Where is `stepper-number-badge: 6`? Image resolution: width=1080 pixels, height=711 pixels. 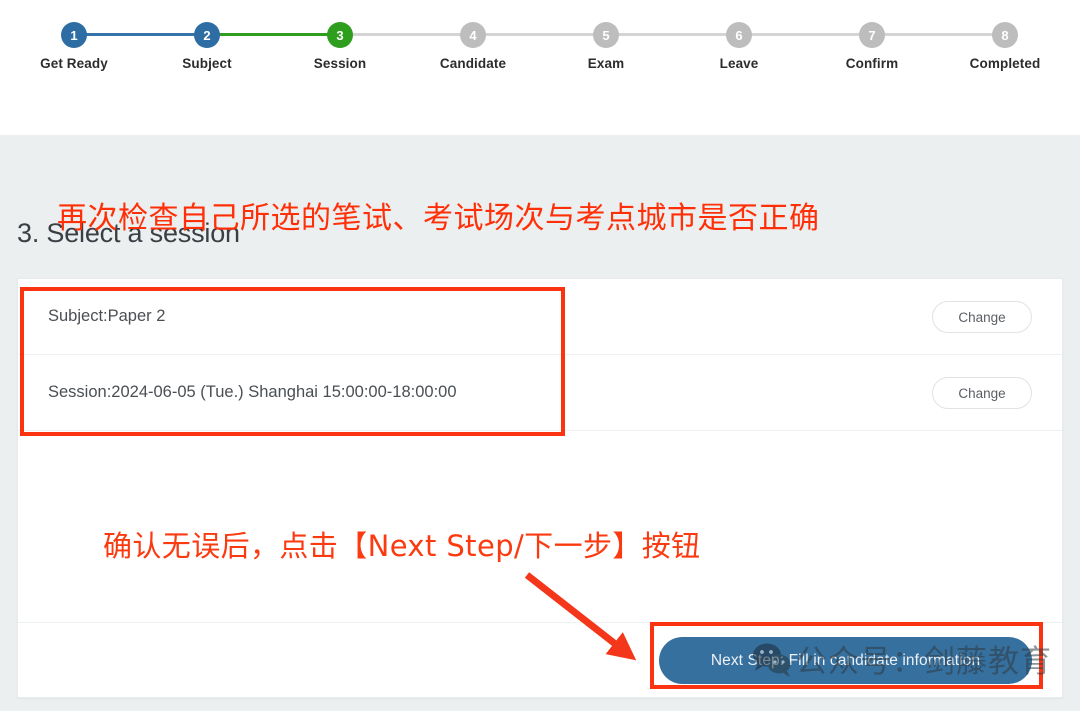 stepper-number-badge: 6 is located at coordinates (739, 35).